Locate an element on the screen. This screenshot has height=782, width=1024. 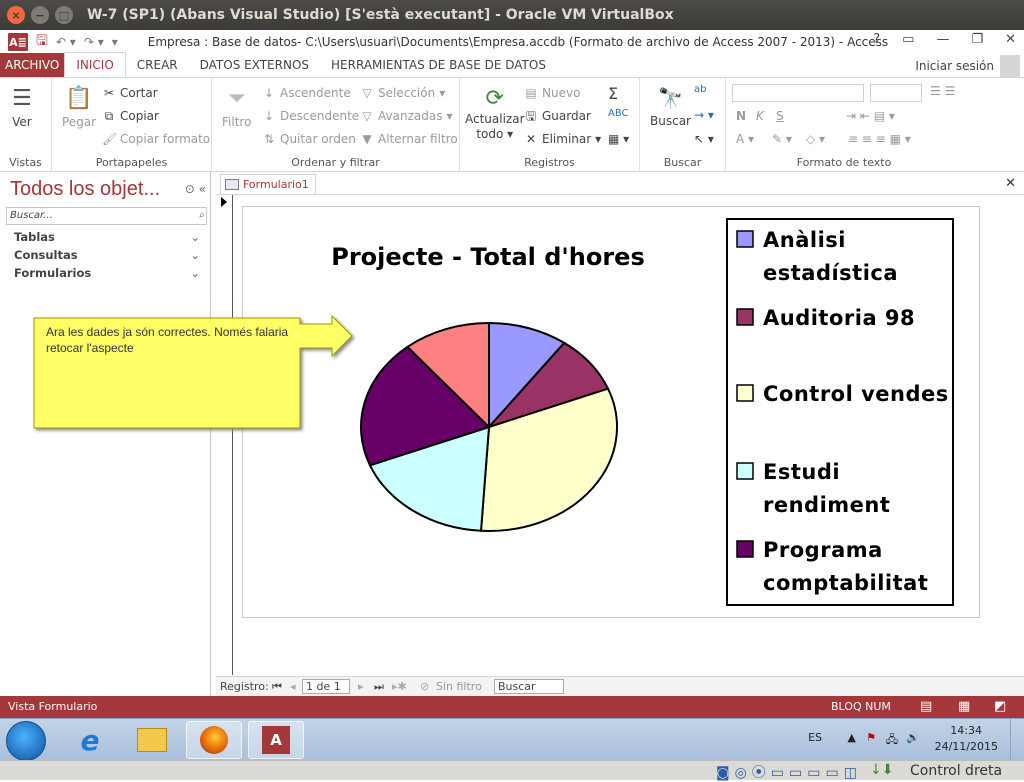
filtro-button: ⏷ Filtro is located at coordinates (236, 107).